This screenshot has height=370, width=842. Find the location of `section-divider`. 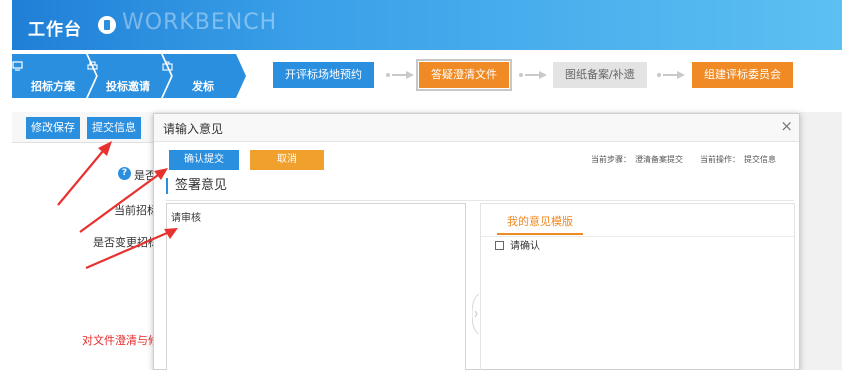

section-divider is located at coordinates (480, 200).